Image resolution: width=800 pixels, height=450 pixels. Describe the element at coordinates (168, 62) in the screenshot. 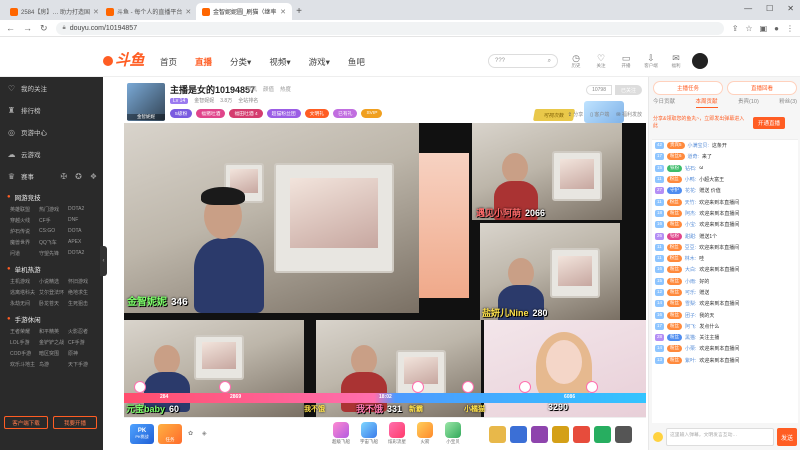

I see `nav-home: 首页` at that location.